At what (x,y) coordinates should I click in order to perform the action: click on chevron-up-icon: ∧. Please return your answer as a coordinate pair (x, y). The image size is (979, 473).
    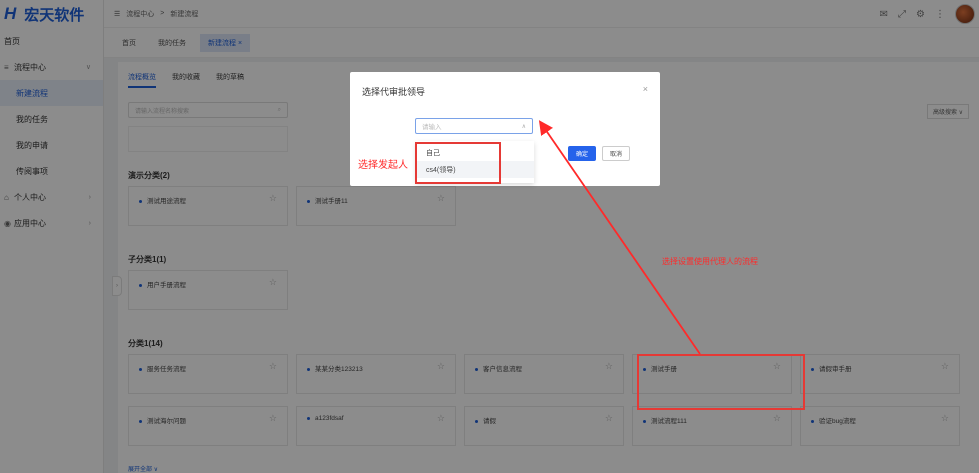
    Looking at the image, I should click on (523, 126).